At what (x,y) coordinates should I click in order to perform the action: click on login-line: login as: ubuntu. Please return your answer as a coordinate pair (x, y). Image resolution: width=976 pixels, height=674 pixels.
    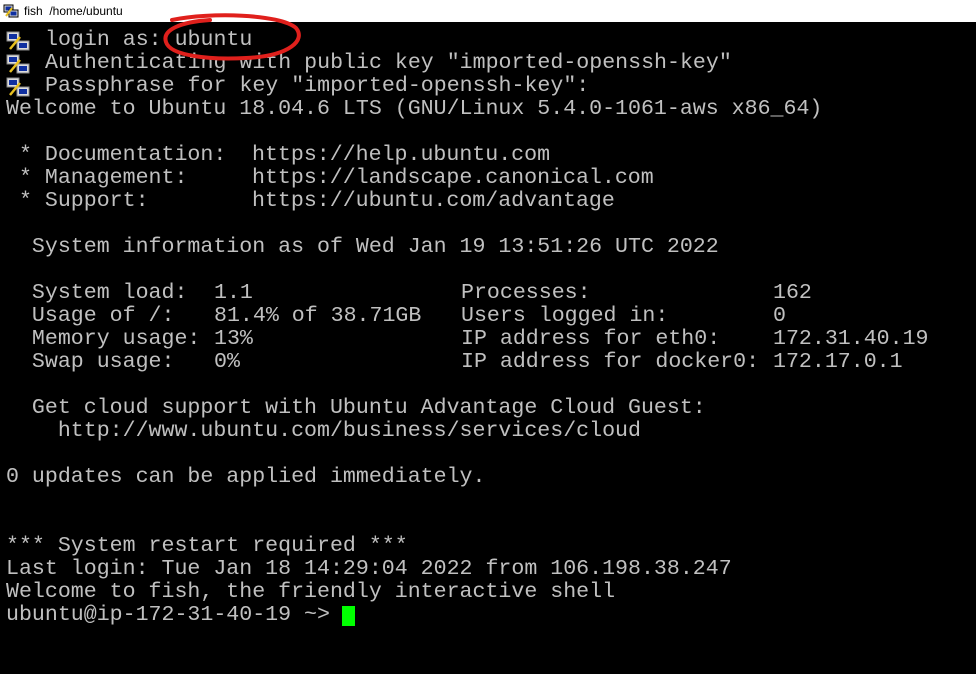
    Looking at the image, I should click on (148, 40).